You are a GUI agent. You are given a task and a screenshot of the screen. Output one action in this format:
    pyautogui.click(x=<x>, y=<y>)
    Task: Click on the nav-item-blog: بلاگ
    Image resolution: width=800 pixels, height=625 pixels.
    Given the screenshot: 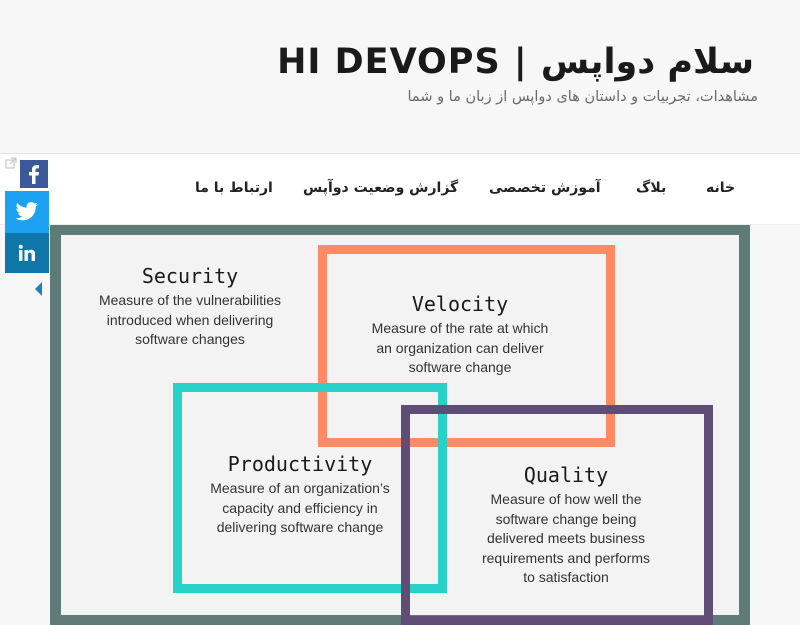 What is the action you would take?
    pyautogui.click(x=651, y=188)
    